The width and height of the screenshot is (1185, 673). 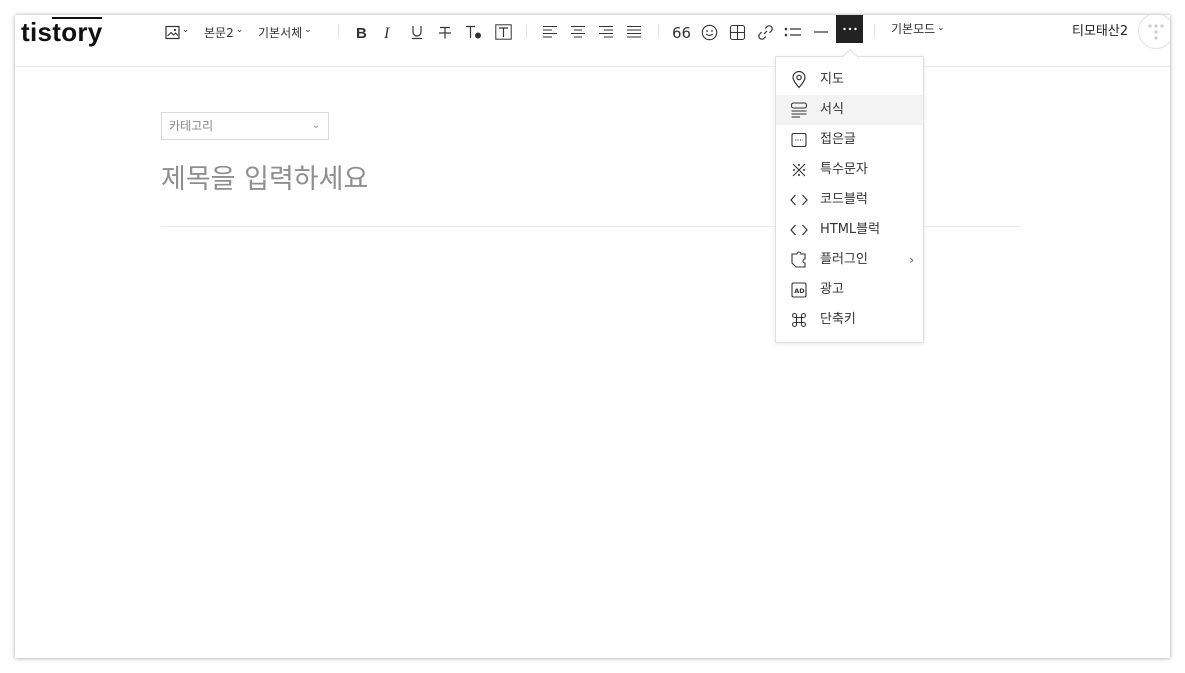 I want to click on image-icon, so click(x=172, y=32).